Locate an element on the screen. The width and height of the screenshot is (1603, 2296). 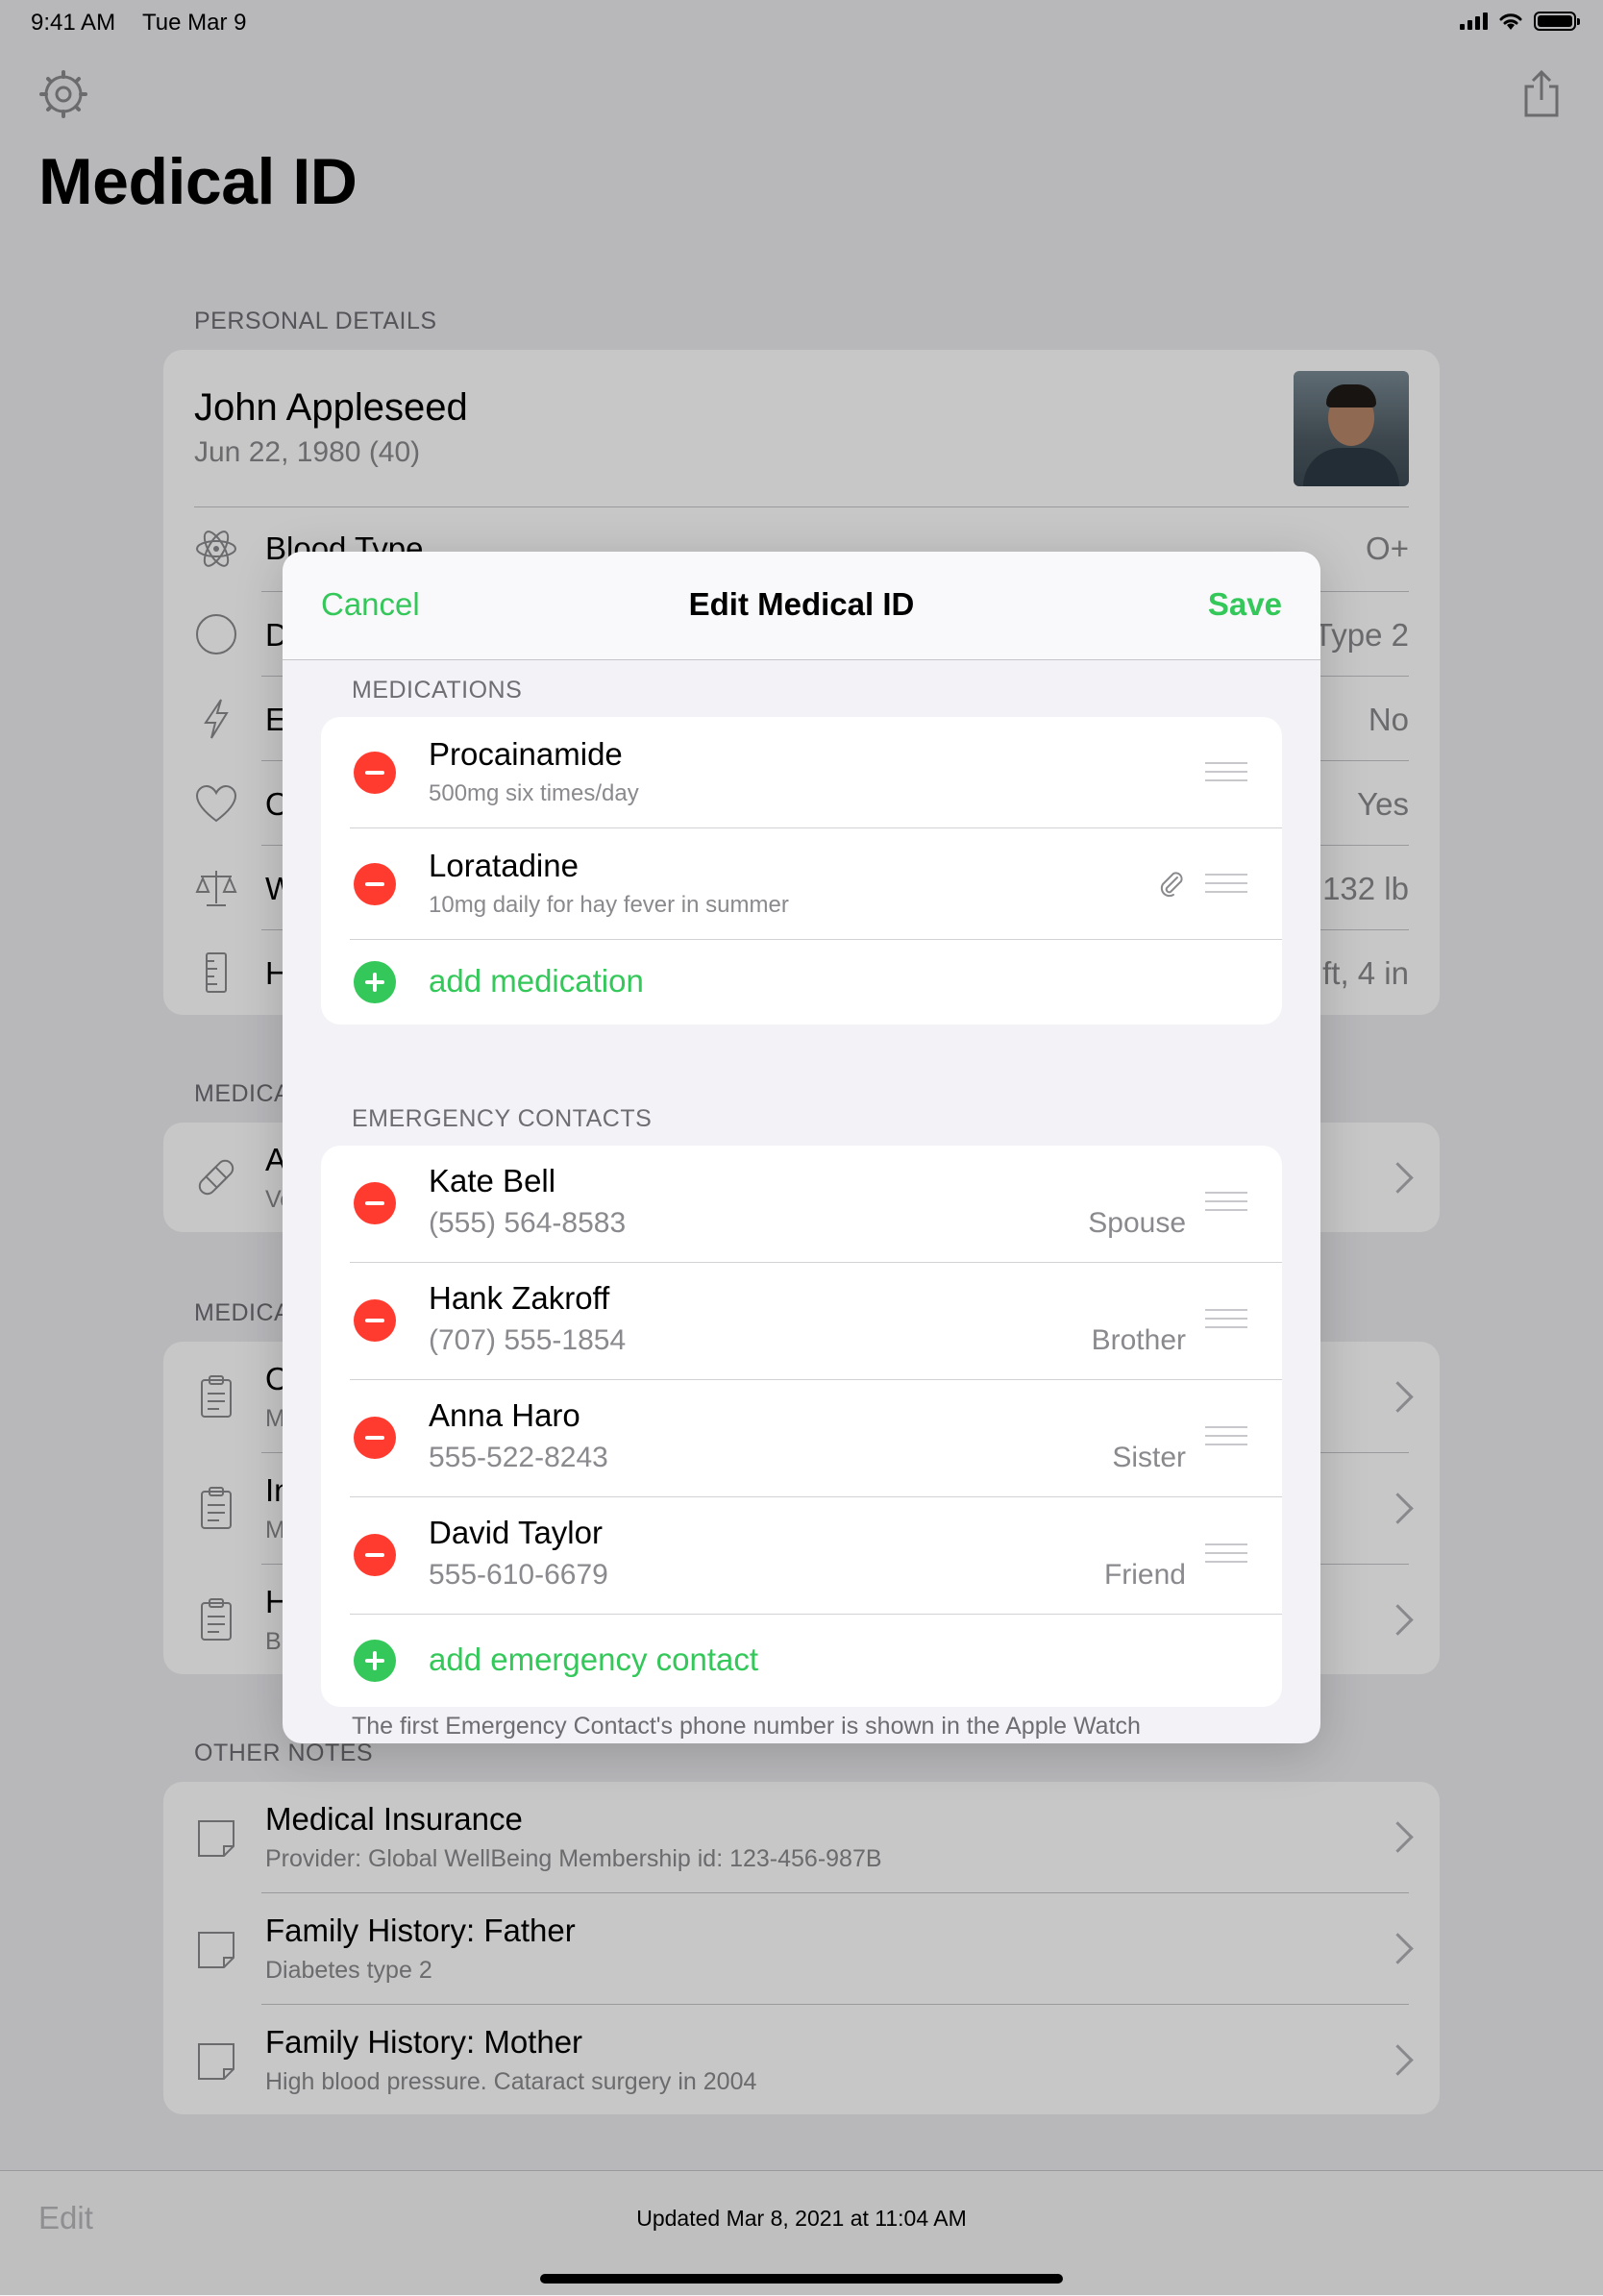
medication-detail: 10mg daily for hay fever in summer is located at coordinates (609, 905).